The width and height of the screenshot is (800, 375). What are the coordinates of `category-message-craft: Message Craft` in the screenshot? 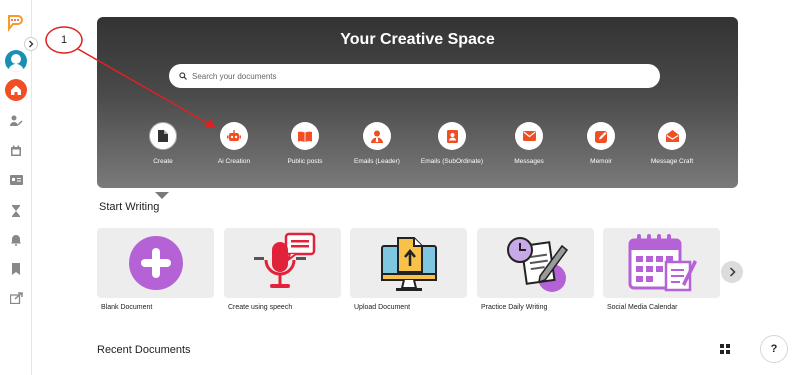 It's located at (672, 143).